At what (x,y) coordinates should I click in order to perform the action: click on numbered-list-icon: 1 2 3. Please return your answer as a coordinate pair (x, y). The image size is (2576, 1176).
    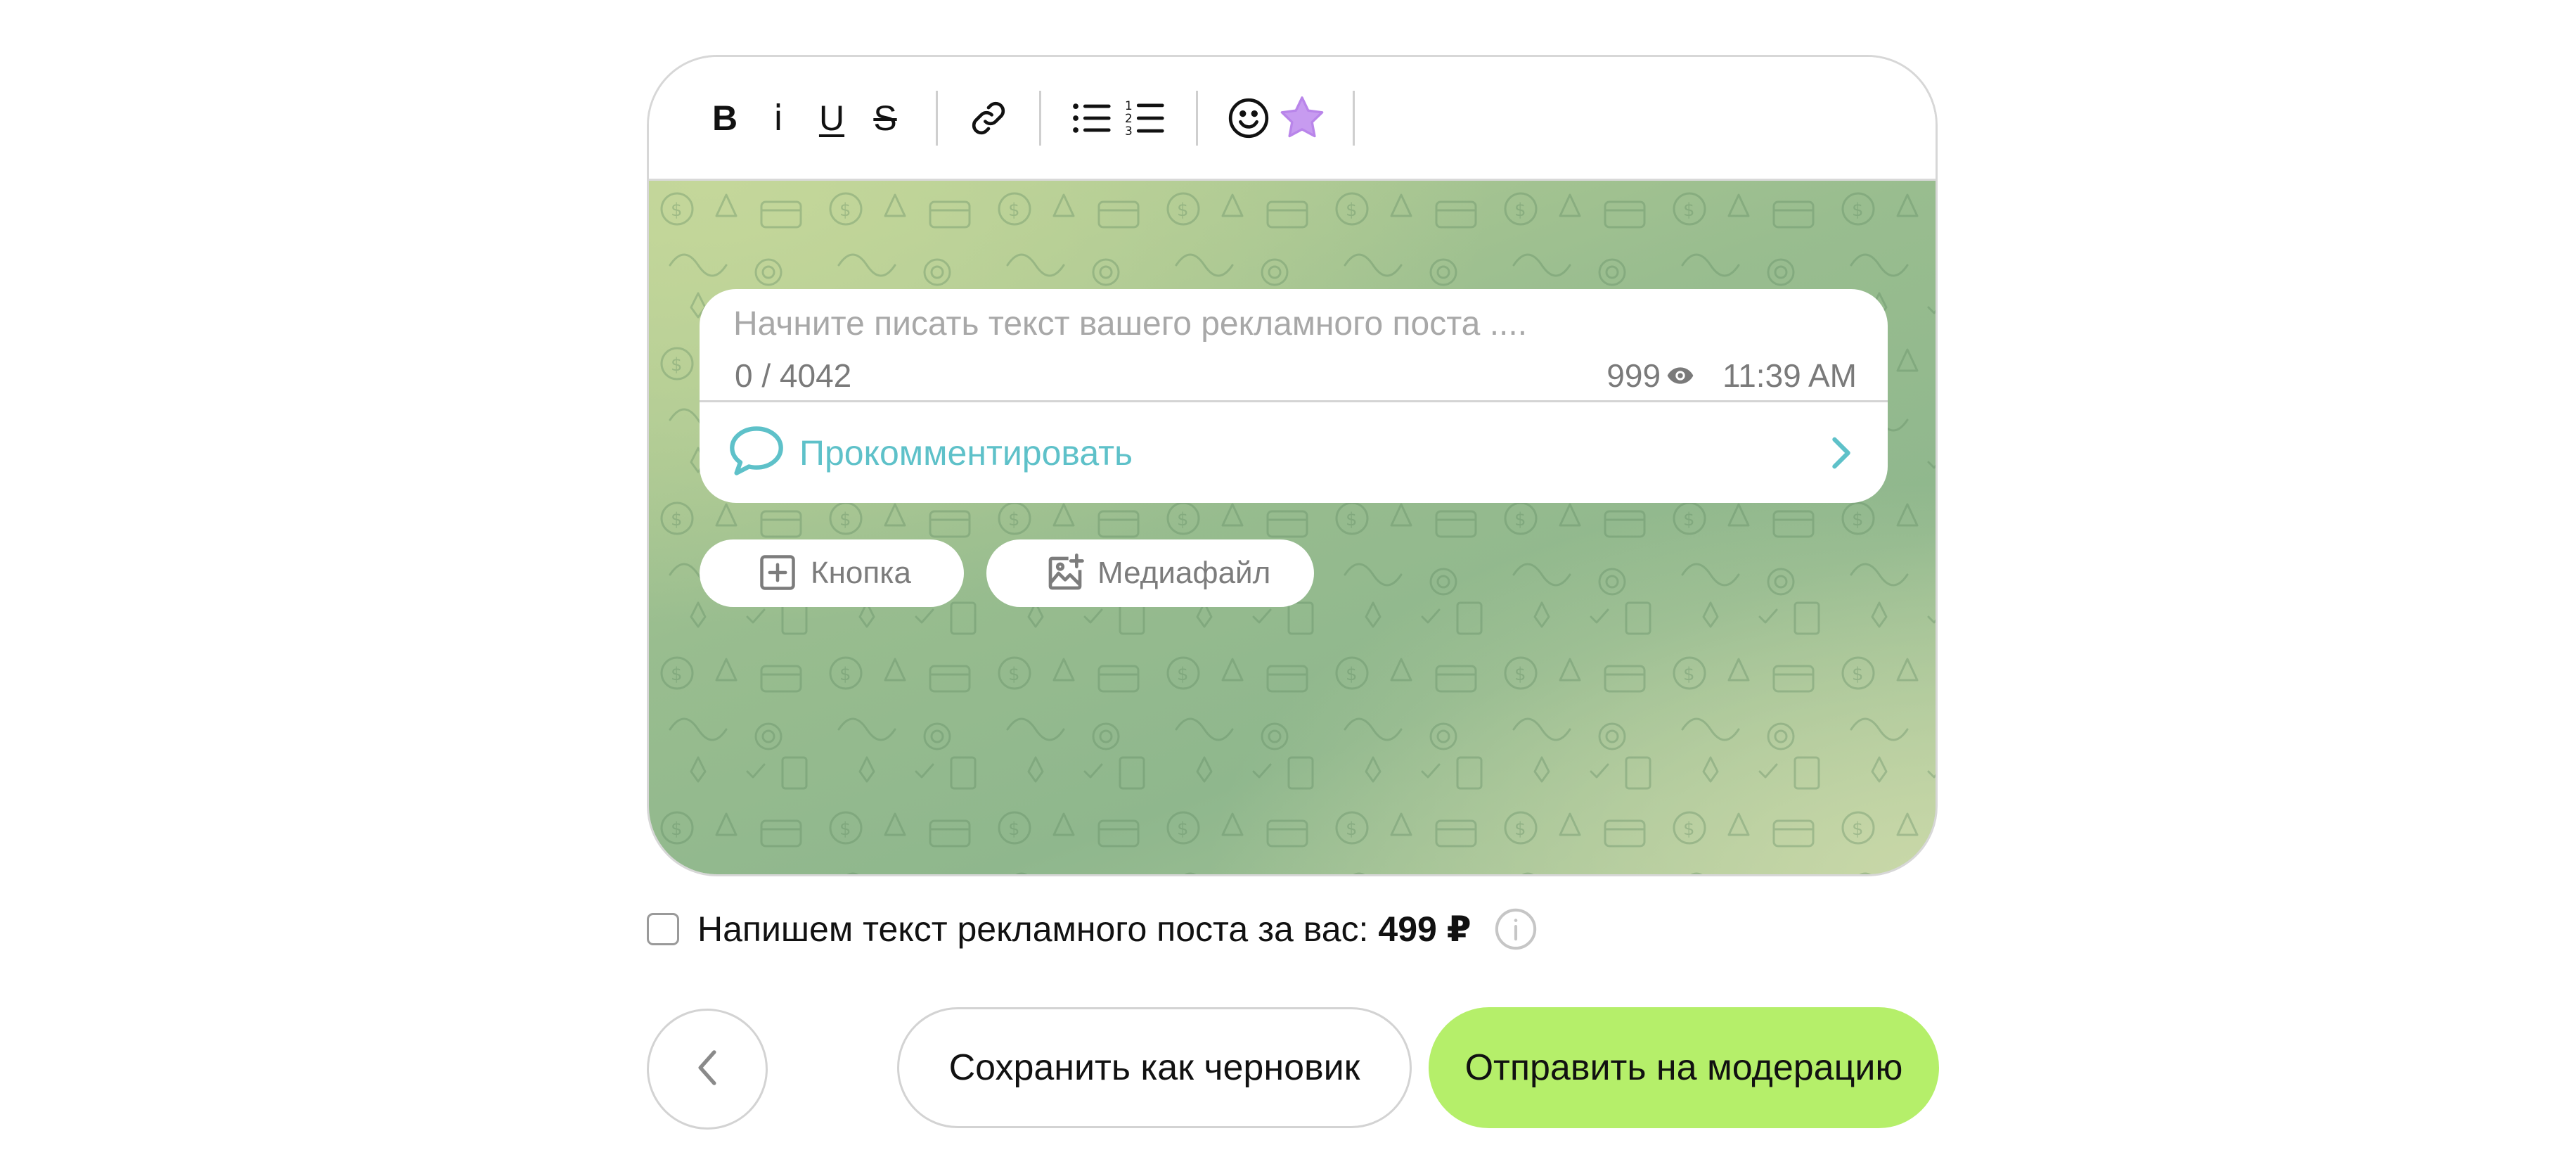
    Looking at the image, I should click on (1144, 118).